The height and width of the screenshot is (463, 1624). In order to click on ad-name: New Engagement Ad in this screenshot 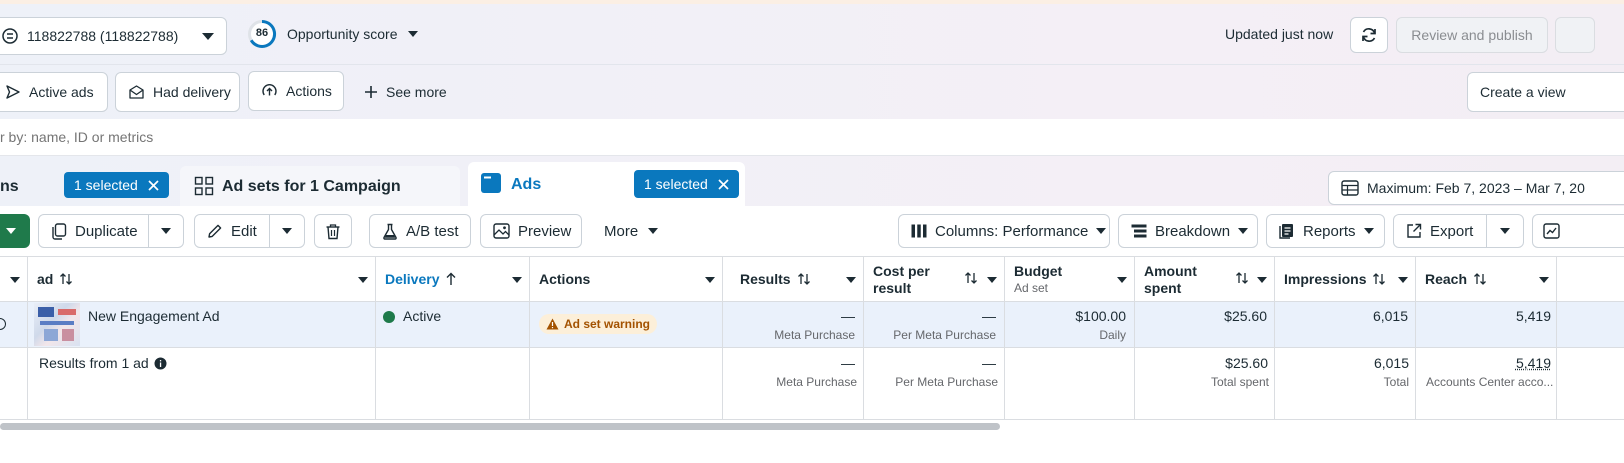, I will do `click(154, 316)`.